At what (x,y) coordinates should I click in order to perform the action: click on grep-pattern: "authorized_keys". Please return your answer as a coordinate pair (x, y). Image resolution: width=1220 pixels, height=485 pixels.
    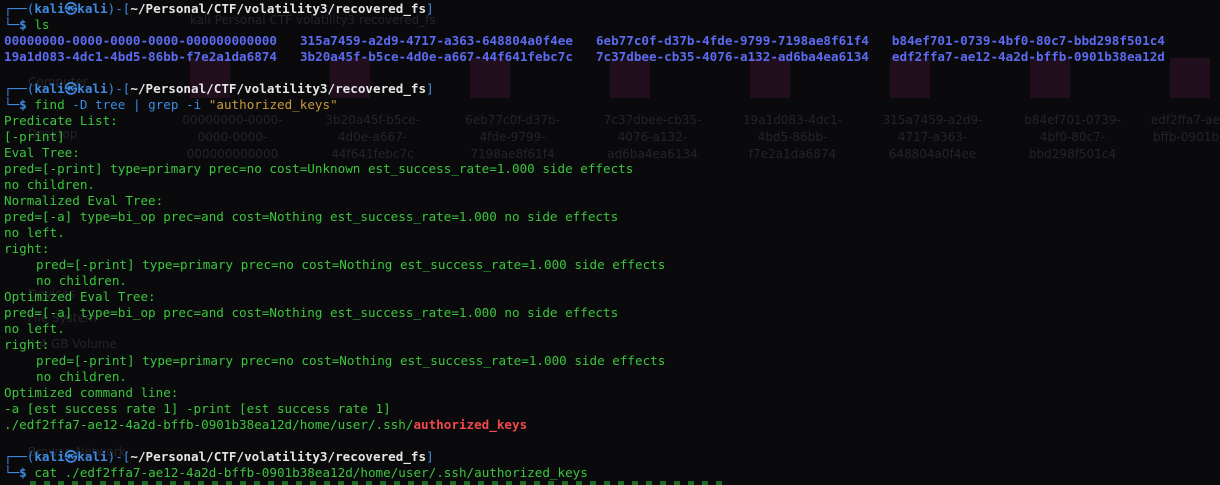
    Looking at the image, I should click on (273, 104).